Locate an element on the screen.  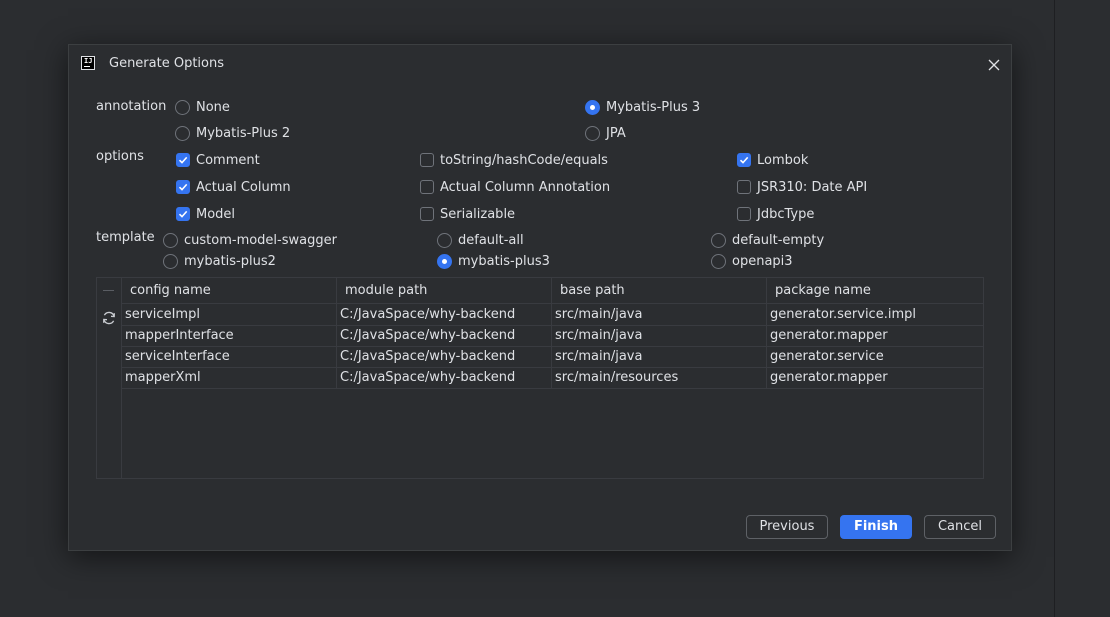
model-checkbox: Model is located at coordinates (205, 214).